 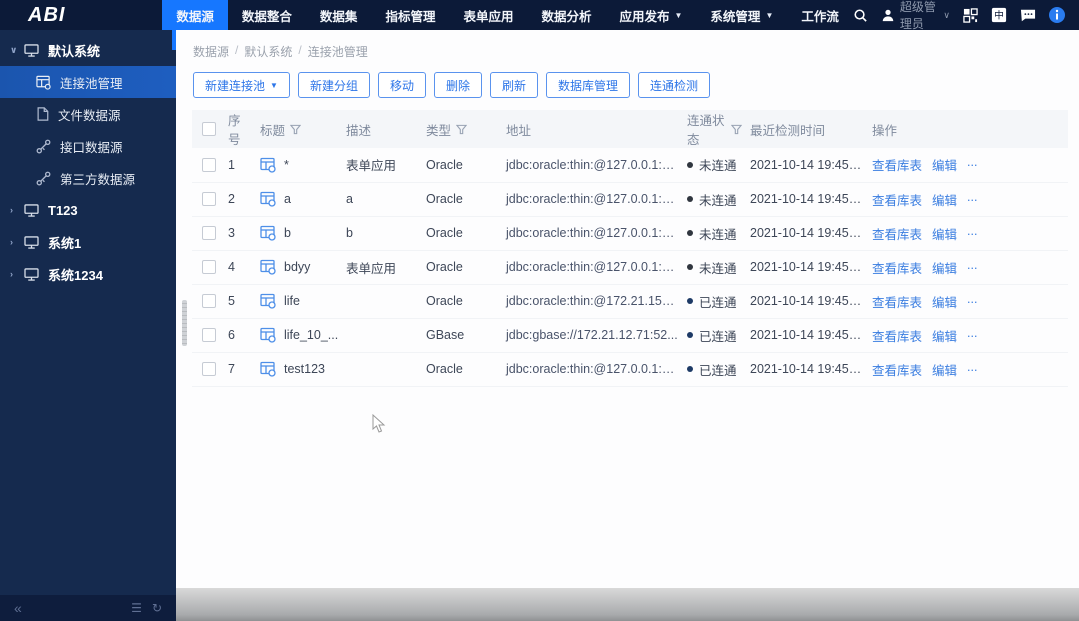 What do you see at coordinates (588, 85) in the screenshot?
I see `toolbar-button-6: 数据库管理` at bounding box center [588, 85].